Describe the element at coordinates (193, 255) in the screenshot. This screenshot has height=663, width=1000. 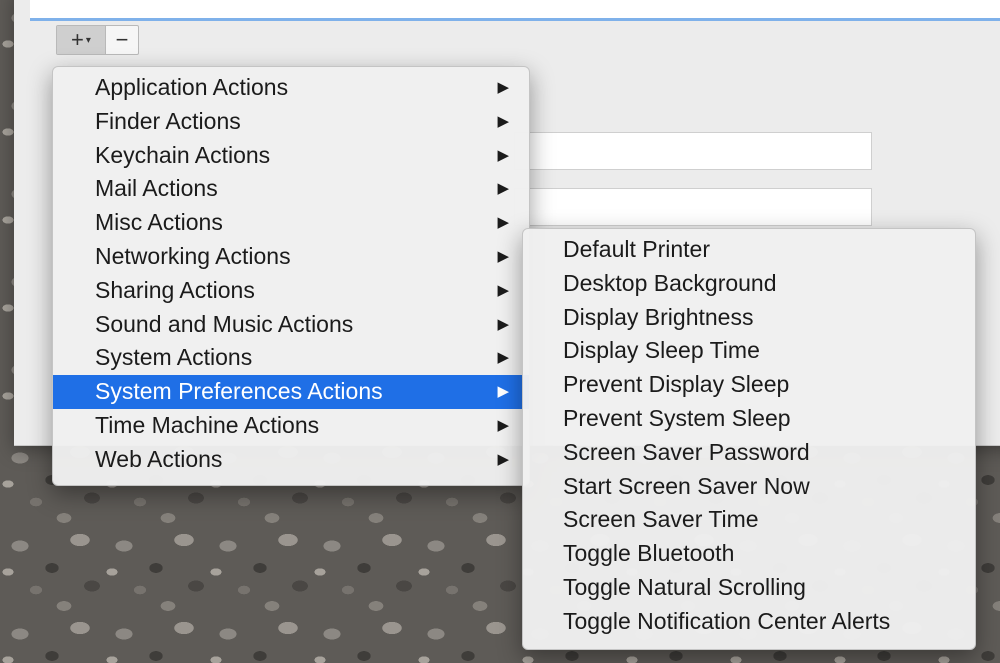
I see `menu-item-label: Networking Actions` at that location.